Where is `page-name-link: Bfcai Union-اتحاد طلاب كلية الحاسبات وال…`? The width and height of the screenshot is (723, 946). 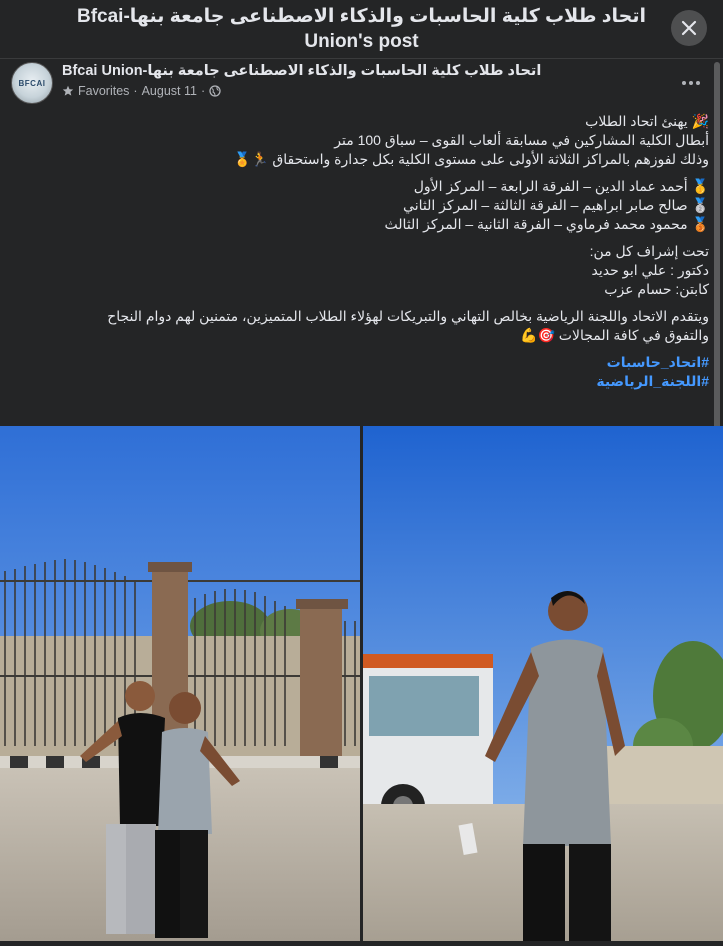
page-name-link: Bfcai Union-اتحاد طلاب كلية الحاسبات وال… is located at coordinates (301, 71).